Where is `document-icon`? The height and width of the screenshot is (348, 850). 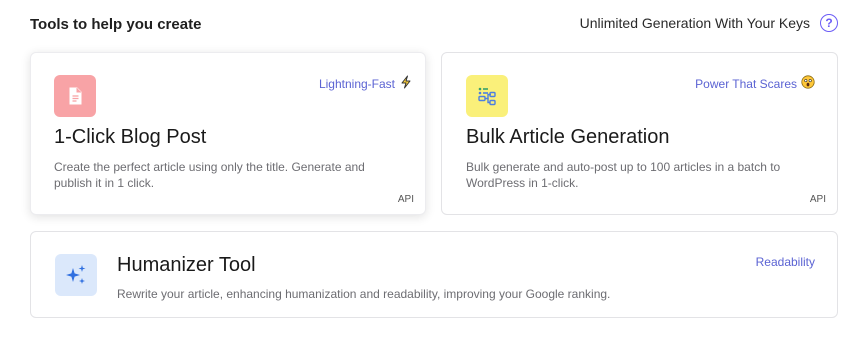
document-icon is located at coordinates (75, 96).